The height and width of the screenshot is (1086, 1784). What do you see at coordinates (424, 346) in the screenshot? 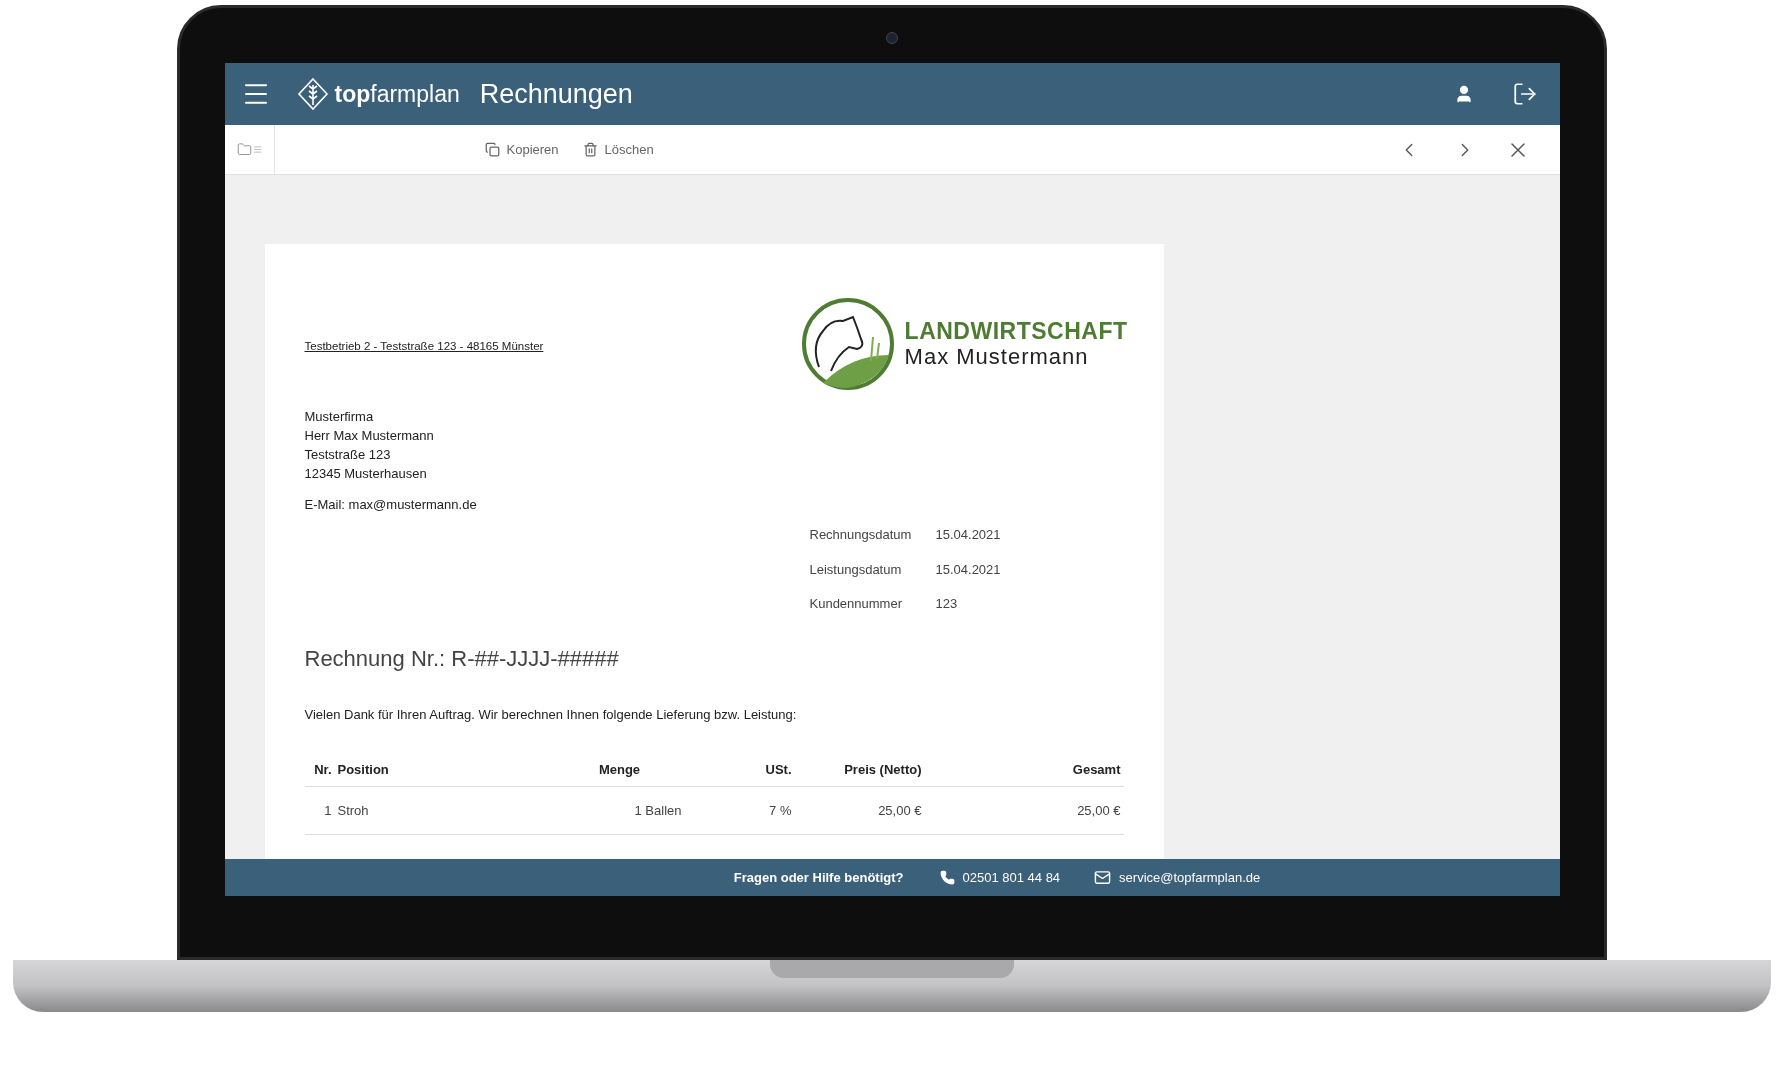
I see `sender-line: Testbetrieb 2 - Teststraße 123 - 48165 Münster` at bounding box center [424, 346].